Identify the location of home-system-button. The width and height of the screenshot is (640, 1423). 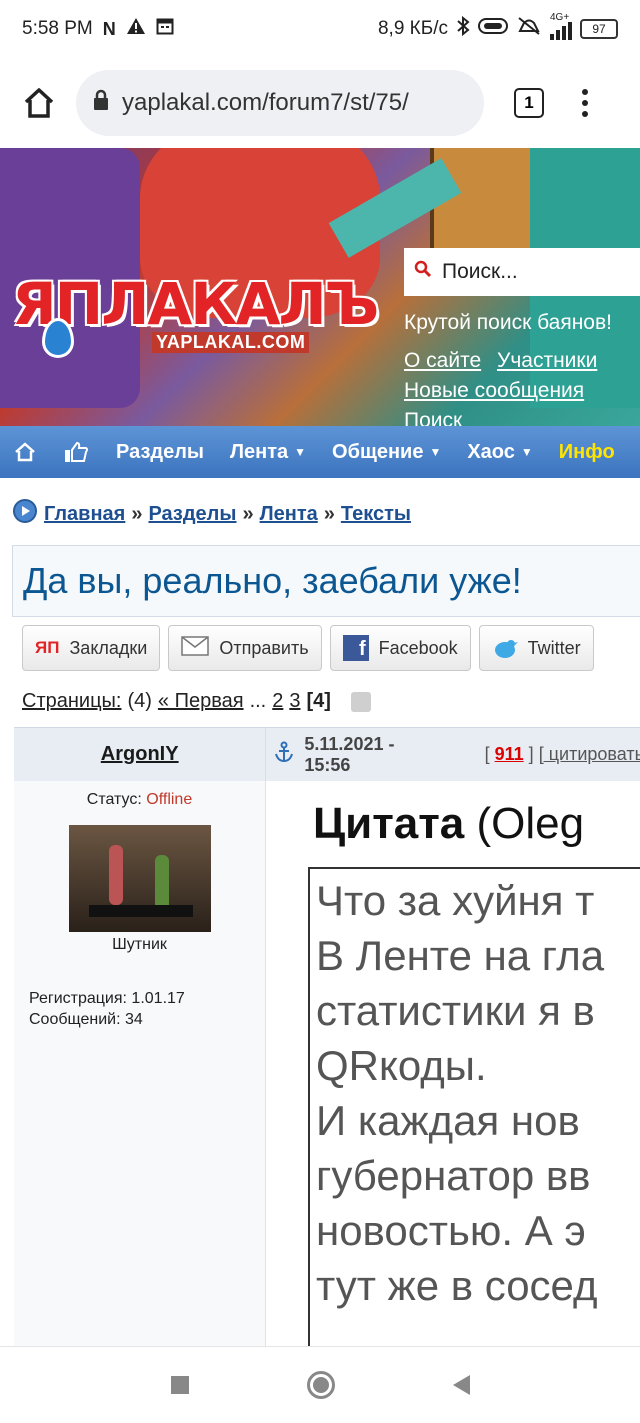
(320, 1385).